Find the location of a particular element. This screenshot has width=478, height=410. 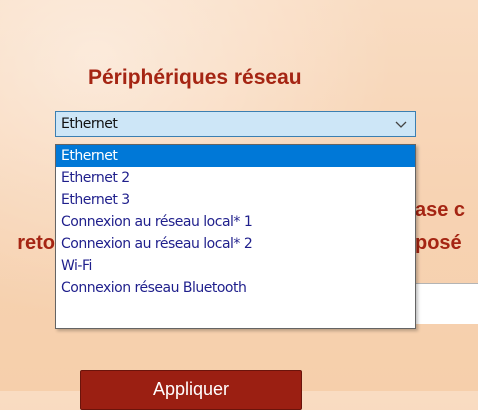

dropdown-option-ethernet: Ethernet is located at coordinates (235, 156).